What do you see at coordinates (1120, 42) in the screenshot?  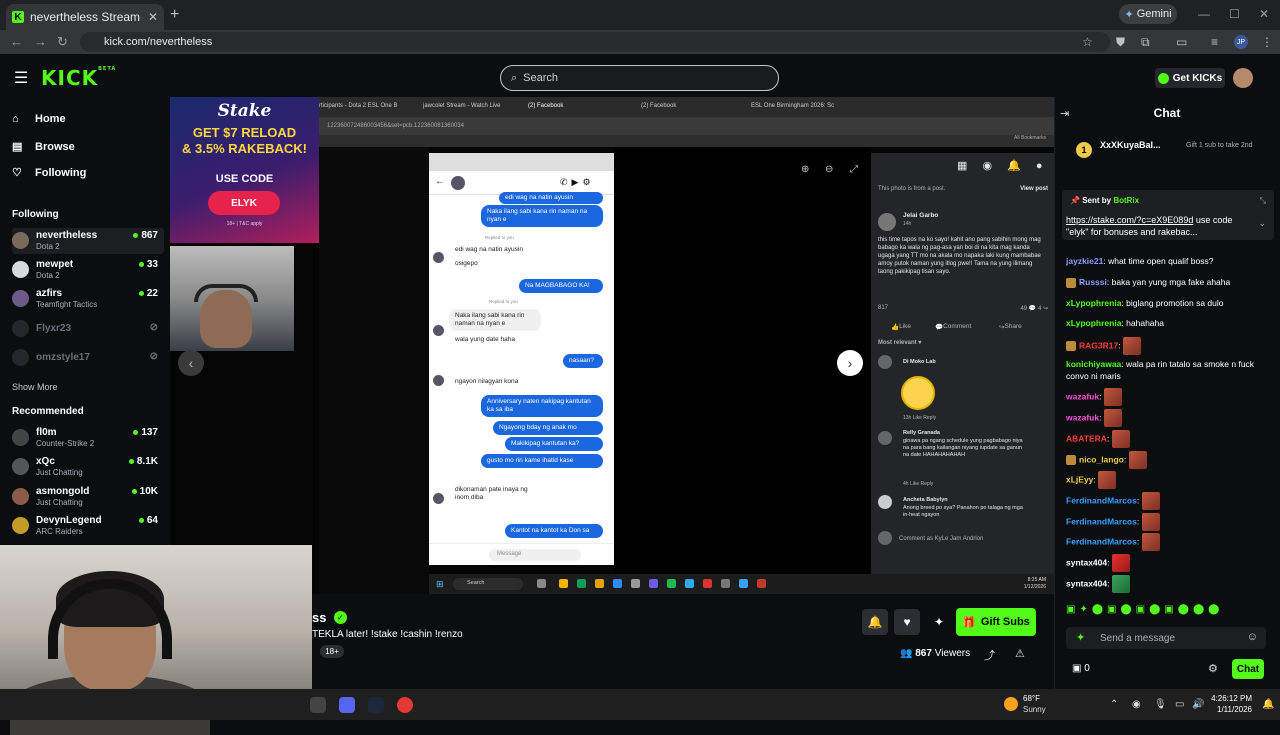 I see `shield-extension-icon: ⛊` at bounding box center [1120, 42].